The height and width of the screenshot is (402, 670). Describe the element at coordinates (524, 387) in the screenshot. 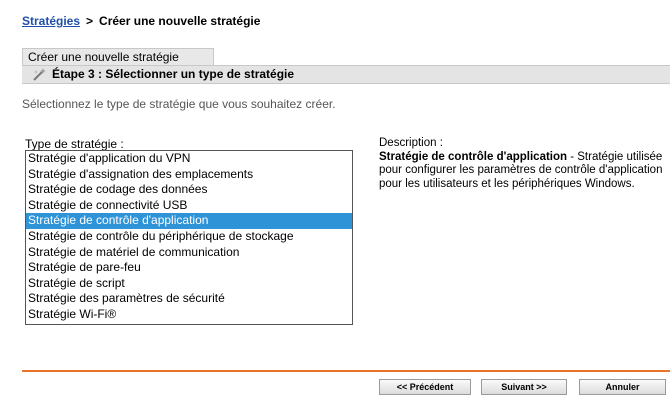

I see `next-button: Suivant >>` at that location.